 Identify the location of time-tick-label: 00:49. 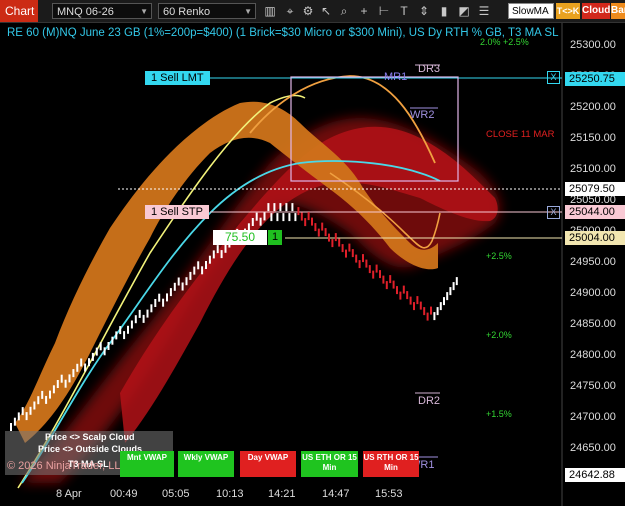
(124, 494).